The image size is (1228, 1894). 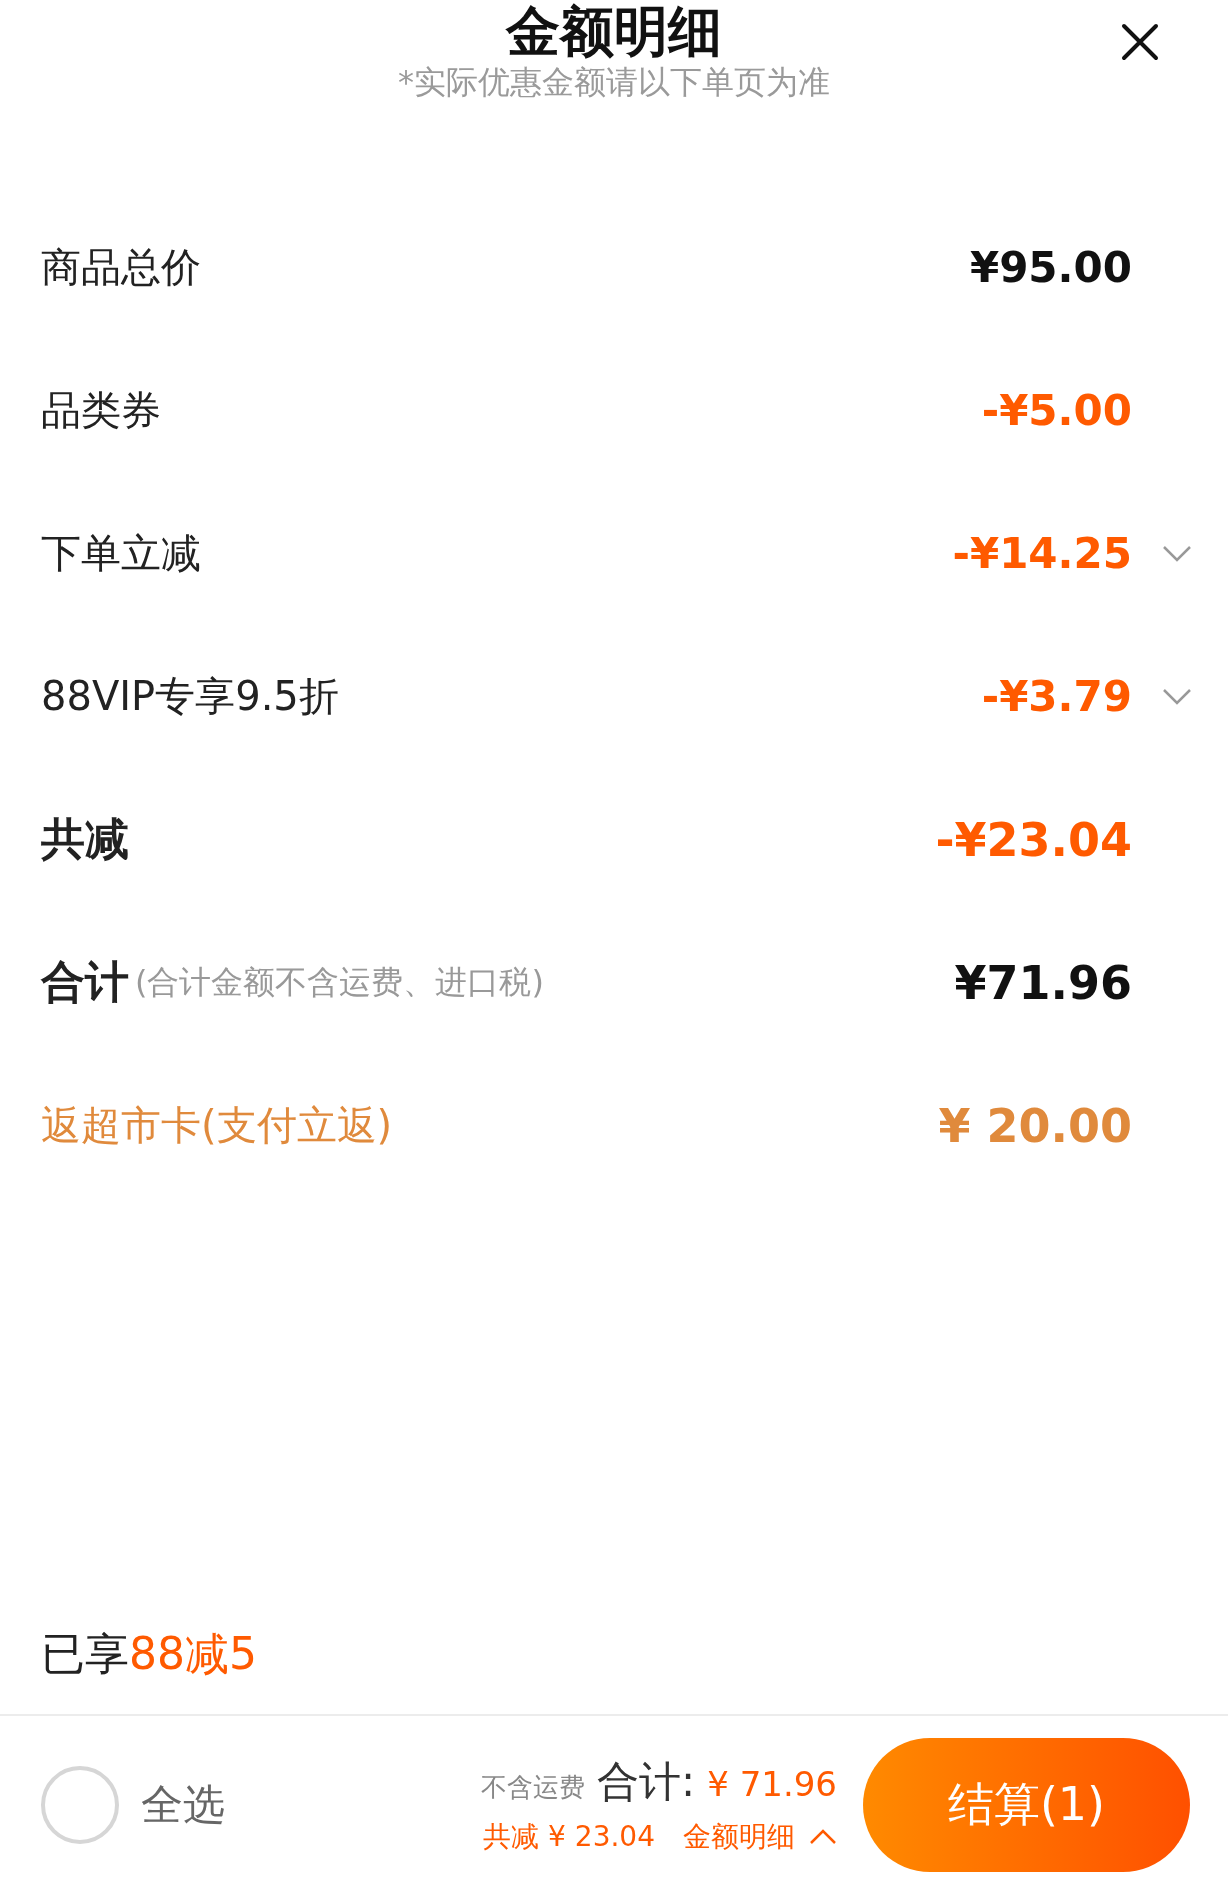 I want to click on row-label: 合计, so click(x=85, y=982).